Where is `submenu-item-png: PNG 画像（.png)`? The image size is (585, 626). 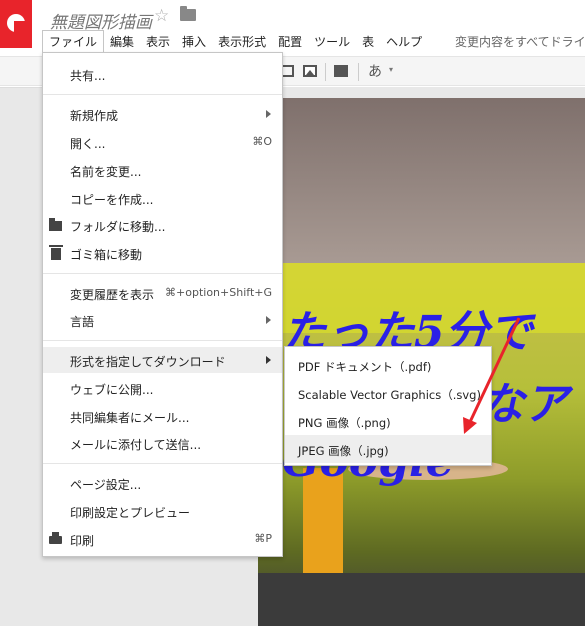
submenu-item-png: PNG 画像（.png) is located at coordinates (388, 421).